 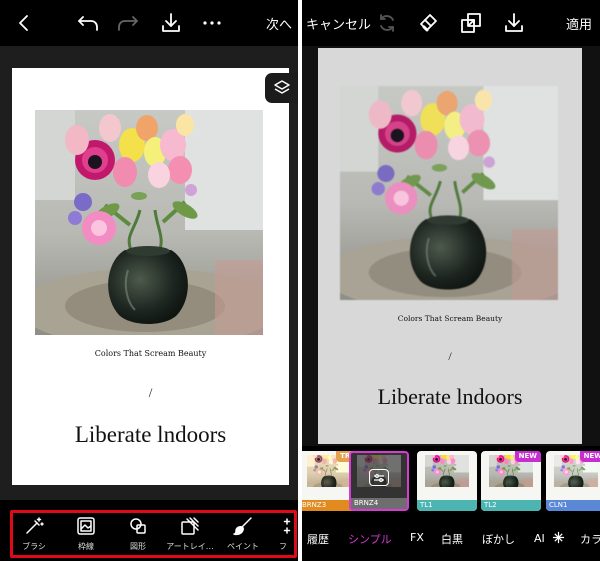 I want to click on compare-button, so click(x=471, y=23).